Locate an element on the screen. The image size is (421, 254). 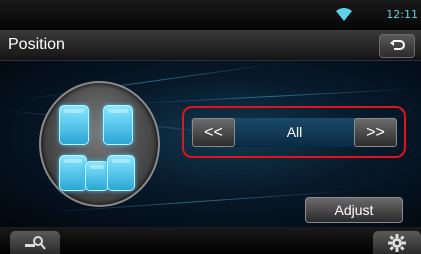
prev-position-button: << is located at coordinates (213, 132).